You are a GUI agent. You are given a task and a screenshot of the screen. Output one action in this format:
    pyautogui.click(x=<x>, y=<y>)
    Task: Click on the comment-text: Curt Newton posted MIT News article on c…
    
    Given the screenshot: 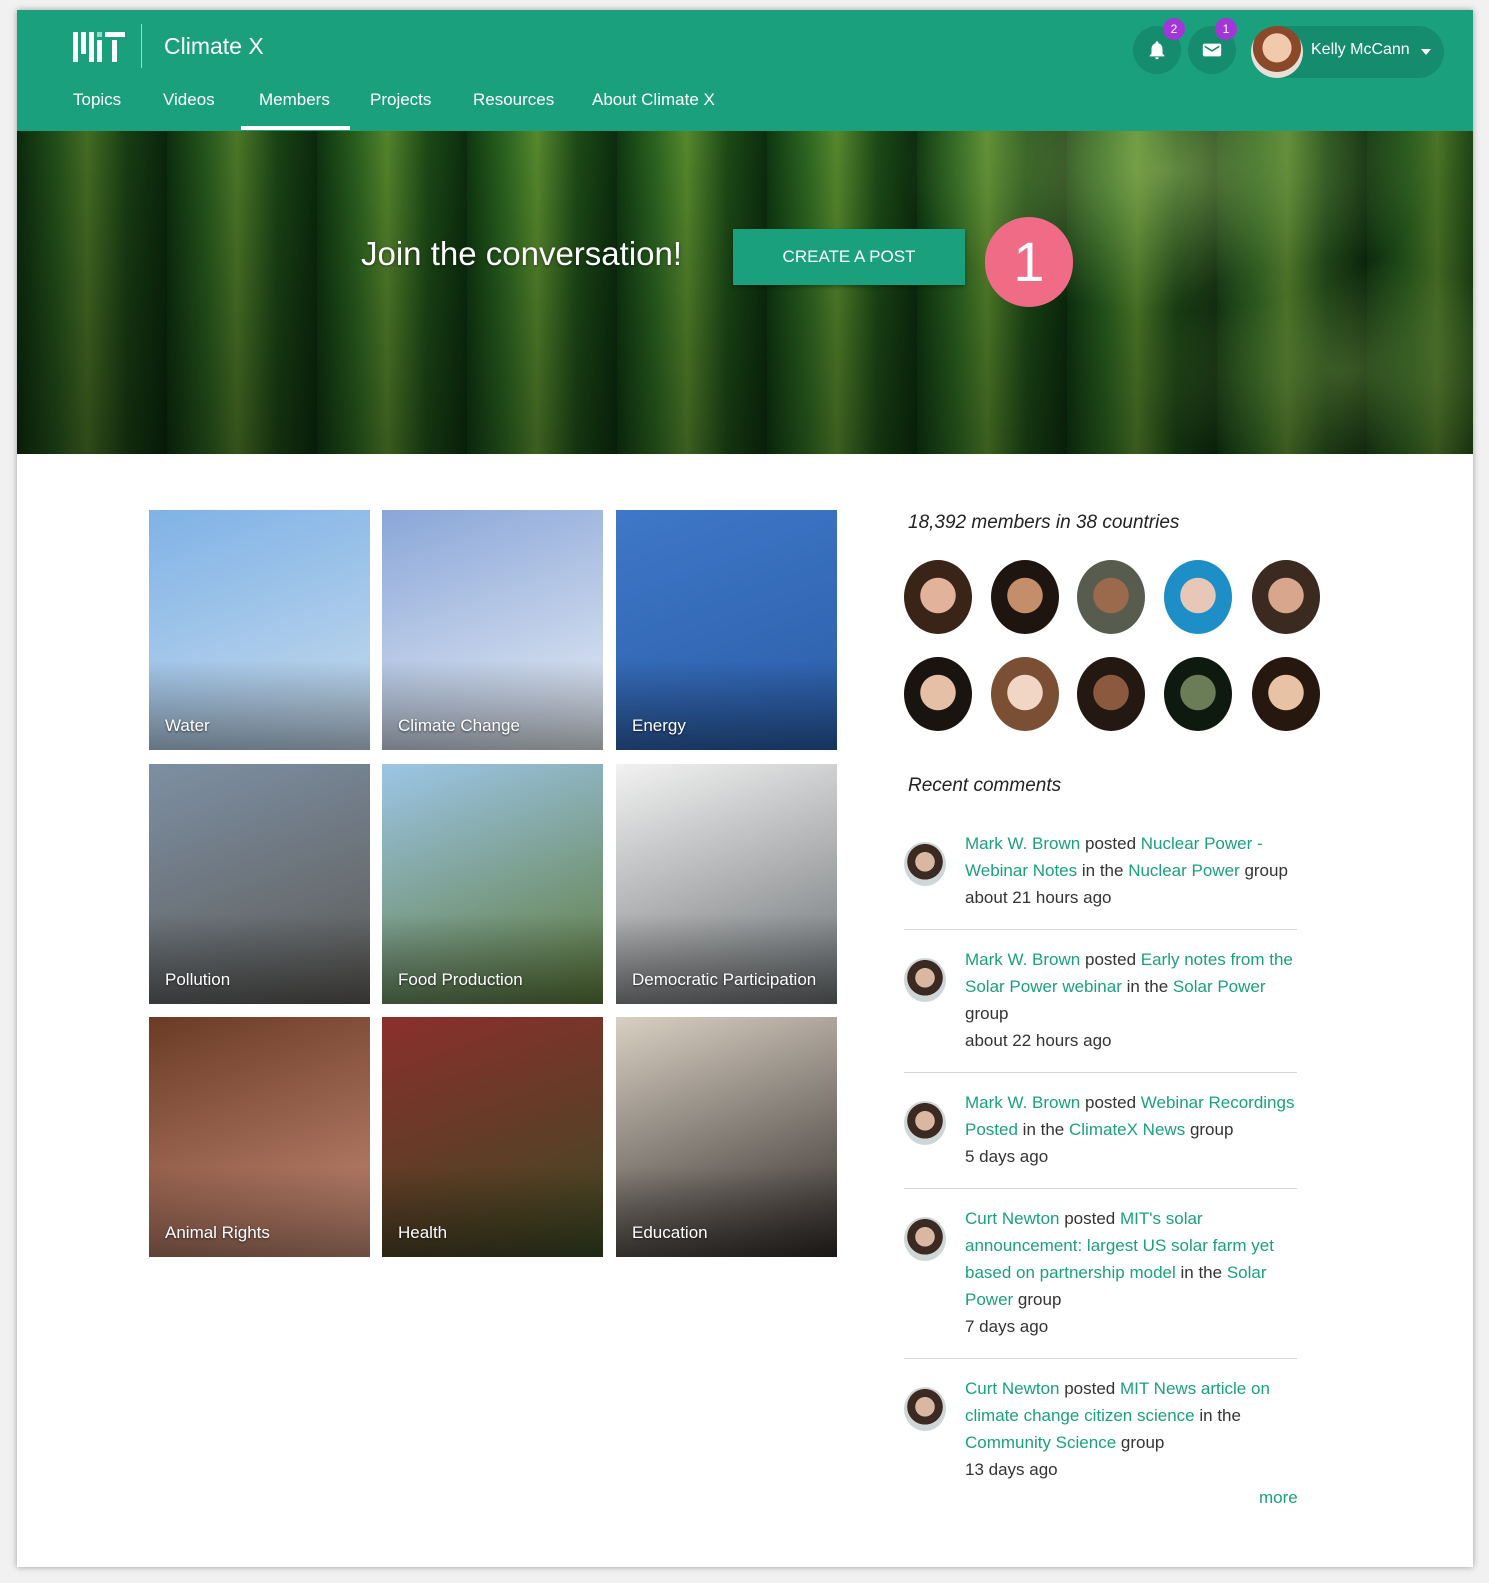 What is the action you would take?
    pyautogui.click(x=1130, y=1429)
    